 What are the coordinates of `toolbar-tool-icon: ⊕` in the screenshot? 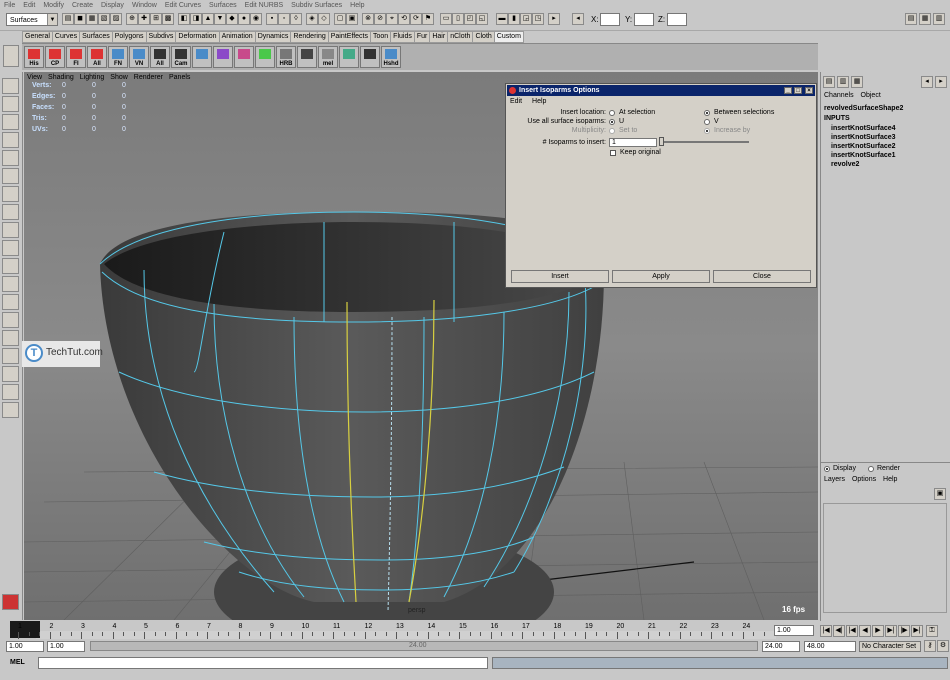 It's located at (132, 19).